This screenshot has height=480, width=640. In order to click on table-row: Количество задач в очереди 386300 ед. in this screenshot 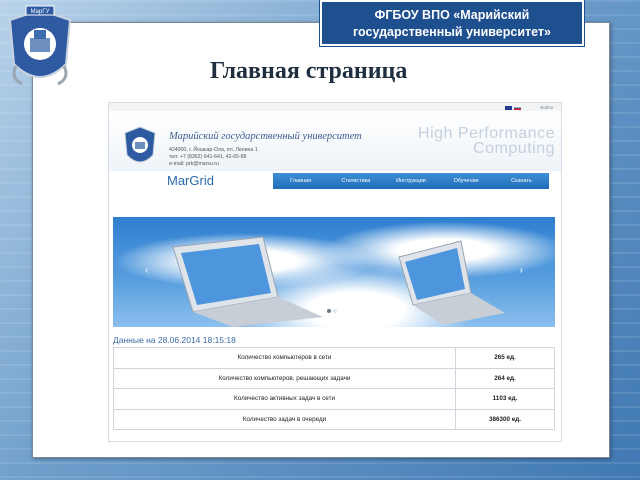, I will do `click(334, 419)`.